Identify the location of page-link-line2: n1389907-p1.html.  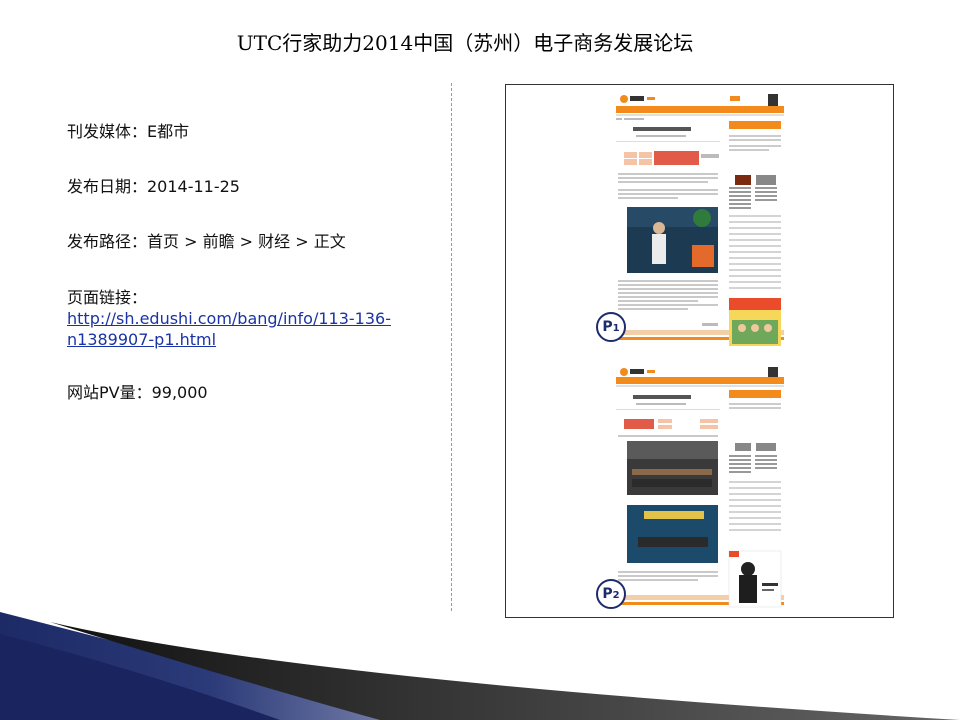
(142, 339).